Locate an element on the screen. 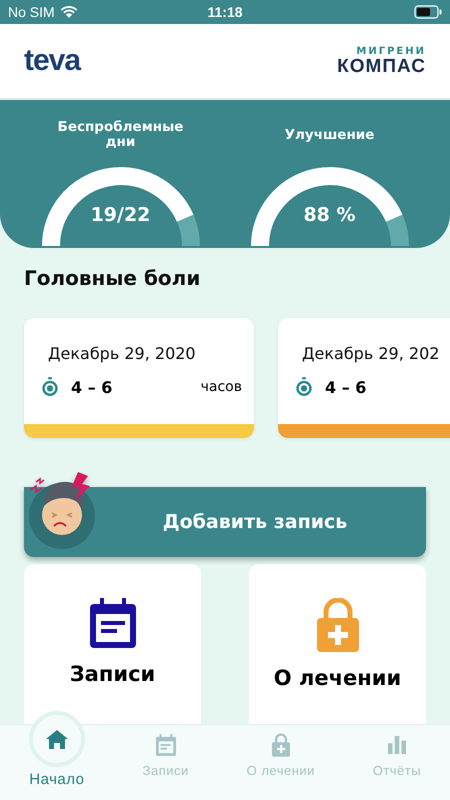 This screenshot has height=800, width=450. section-title: Головные боли is located at coordinates (113, 278).